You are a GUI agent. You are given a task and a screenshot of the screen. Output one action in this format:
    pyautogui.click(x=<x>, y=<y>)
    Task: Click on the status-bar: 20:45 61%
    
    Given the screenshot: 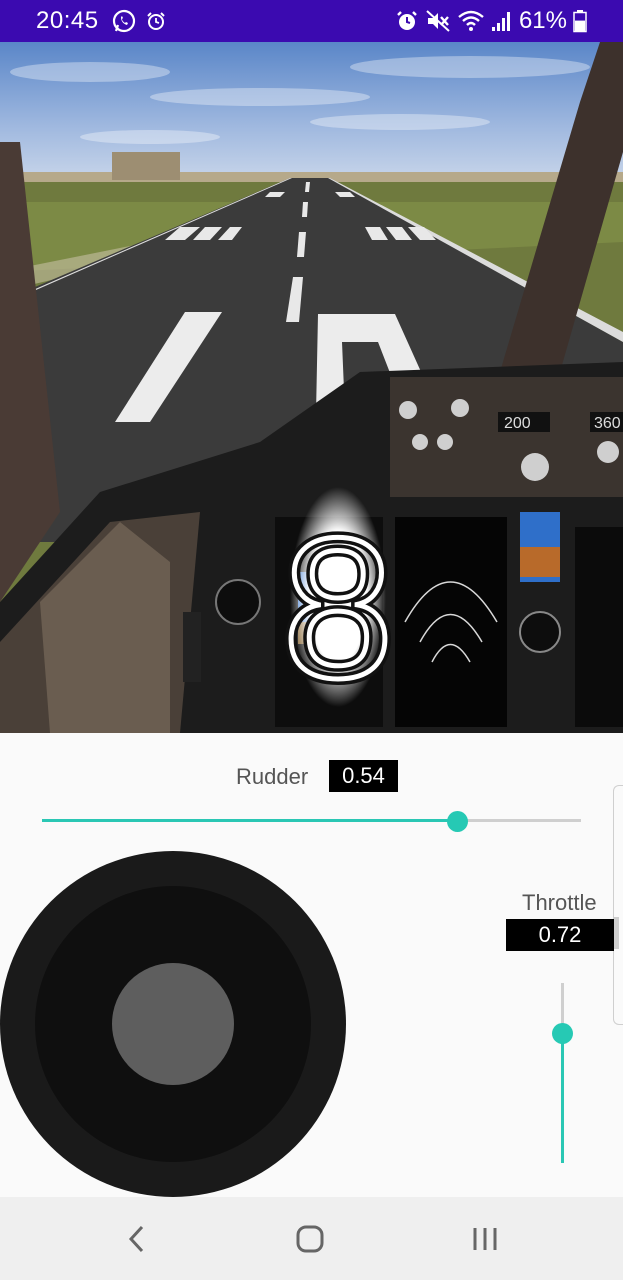 What is the action you would take?
    pyautogui.click(x=311, y=21)
    